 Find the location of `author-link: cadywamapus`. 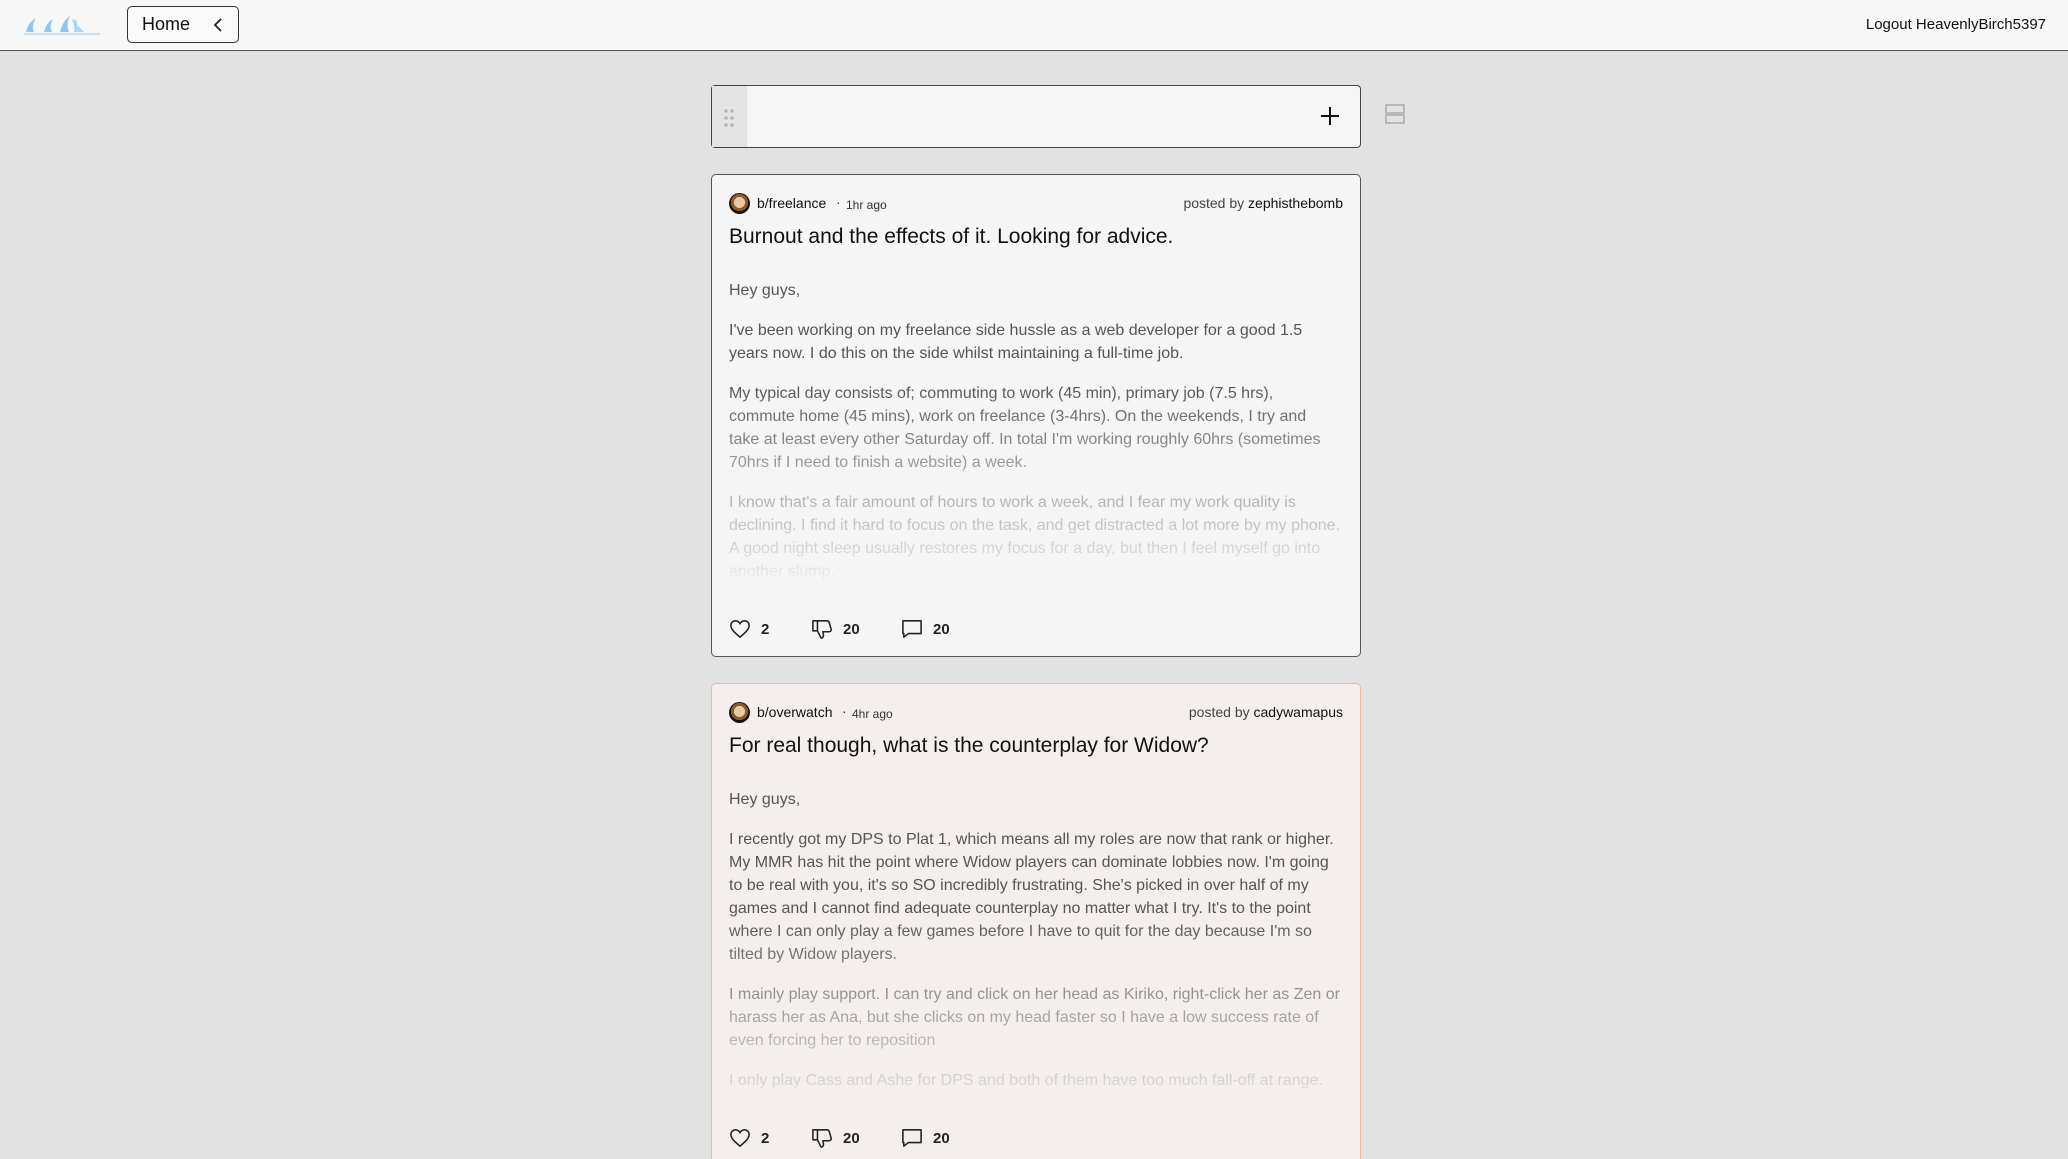

author-link: cadywamapus is located at coordinates (1299, 712).